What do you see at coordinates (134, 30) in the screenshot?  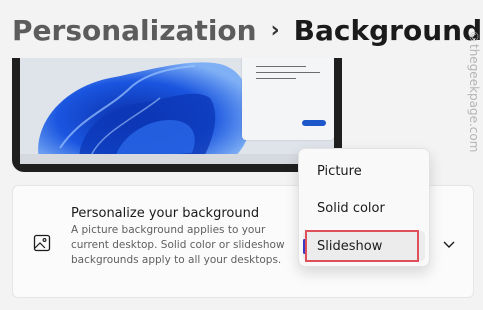 I see `breadcrumb-personalization: Personalization` at bounding box center [134, 30].